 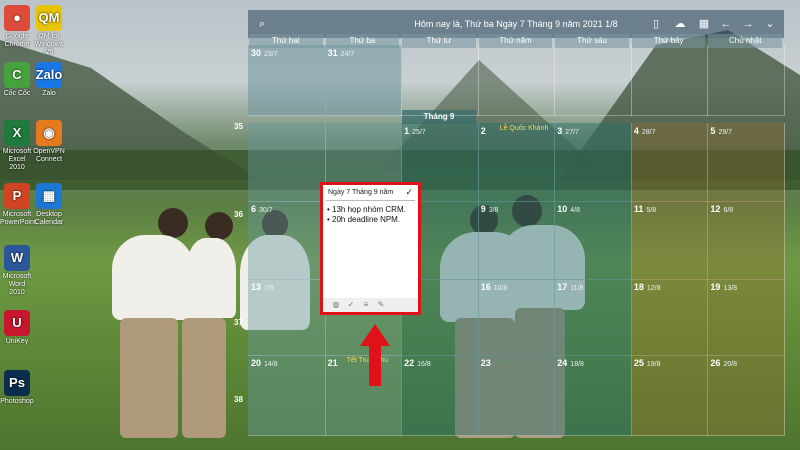 What do you see at coordinates (49, 93) in the screenshot?
I see `desktop-icon-label: Zalo` at bounding box center [49, 93].